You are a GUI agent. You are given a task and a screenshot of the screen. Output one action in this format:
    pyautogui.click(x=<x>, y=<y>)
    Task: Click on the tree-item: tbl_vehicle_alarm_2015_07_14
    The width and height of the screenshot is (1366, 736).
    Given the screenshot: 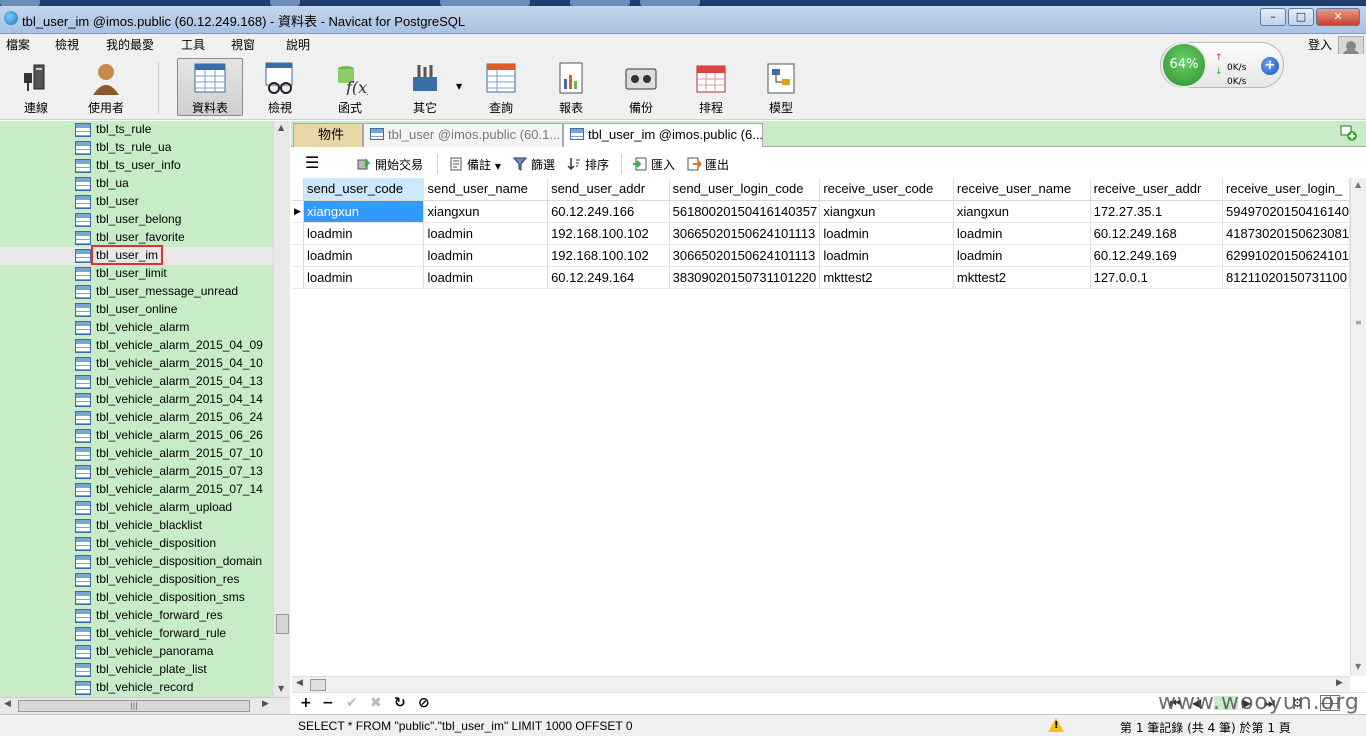 What is the action you would take?
    pyautogui.click(x=136, y=490)
    